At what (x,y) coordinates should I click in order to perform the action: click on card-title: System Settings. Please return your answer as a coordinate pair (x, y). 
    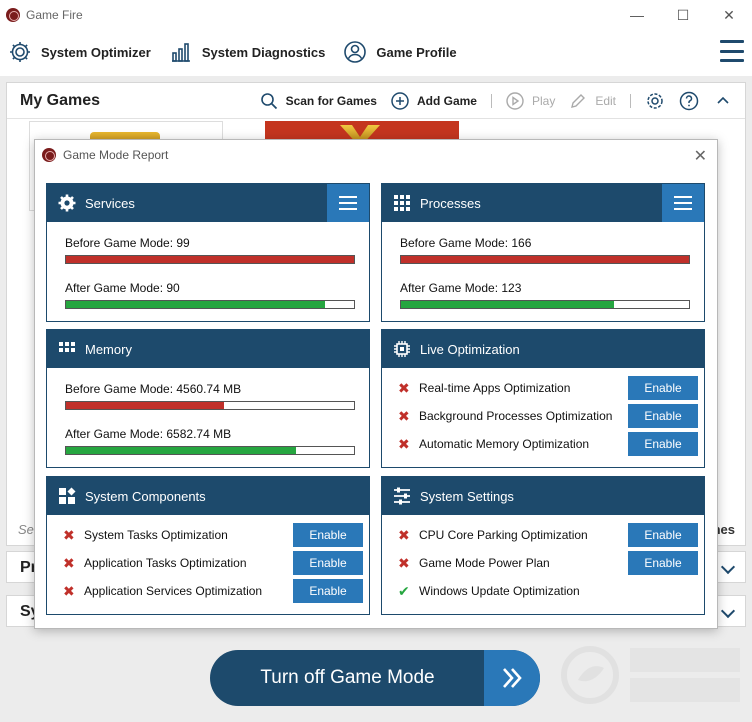
    Looking at the image, I should click on (467, 496).